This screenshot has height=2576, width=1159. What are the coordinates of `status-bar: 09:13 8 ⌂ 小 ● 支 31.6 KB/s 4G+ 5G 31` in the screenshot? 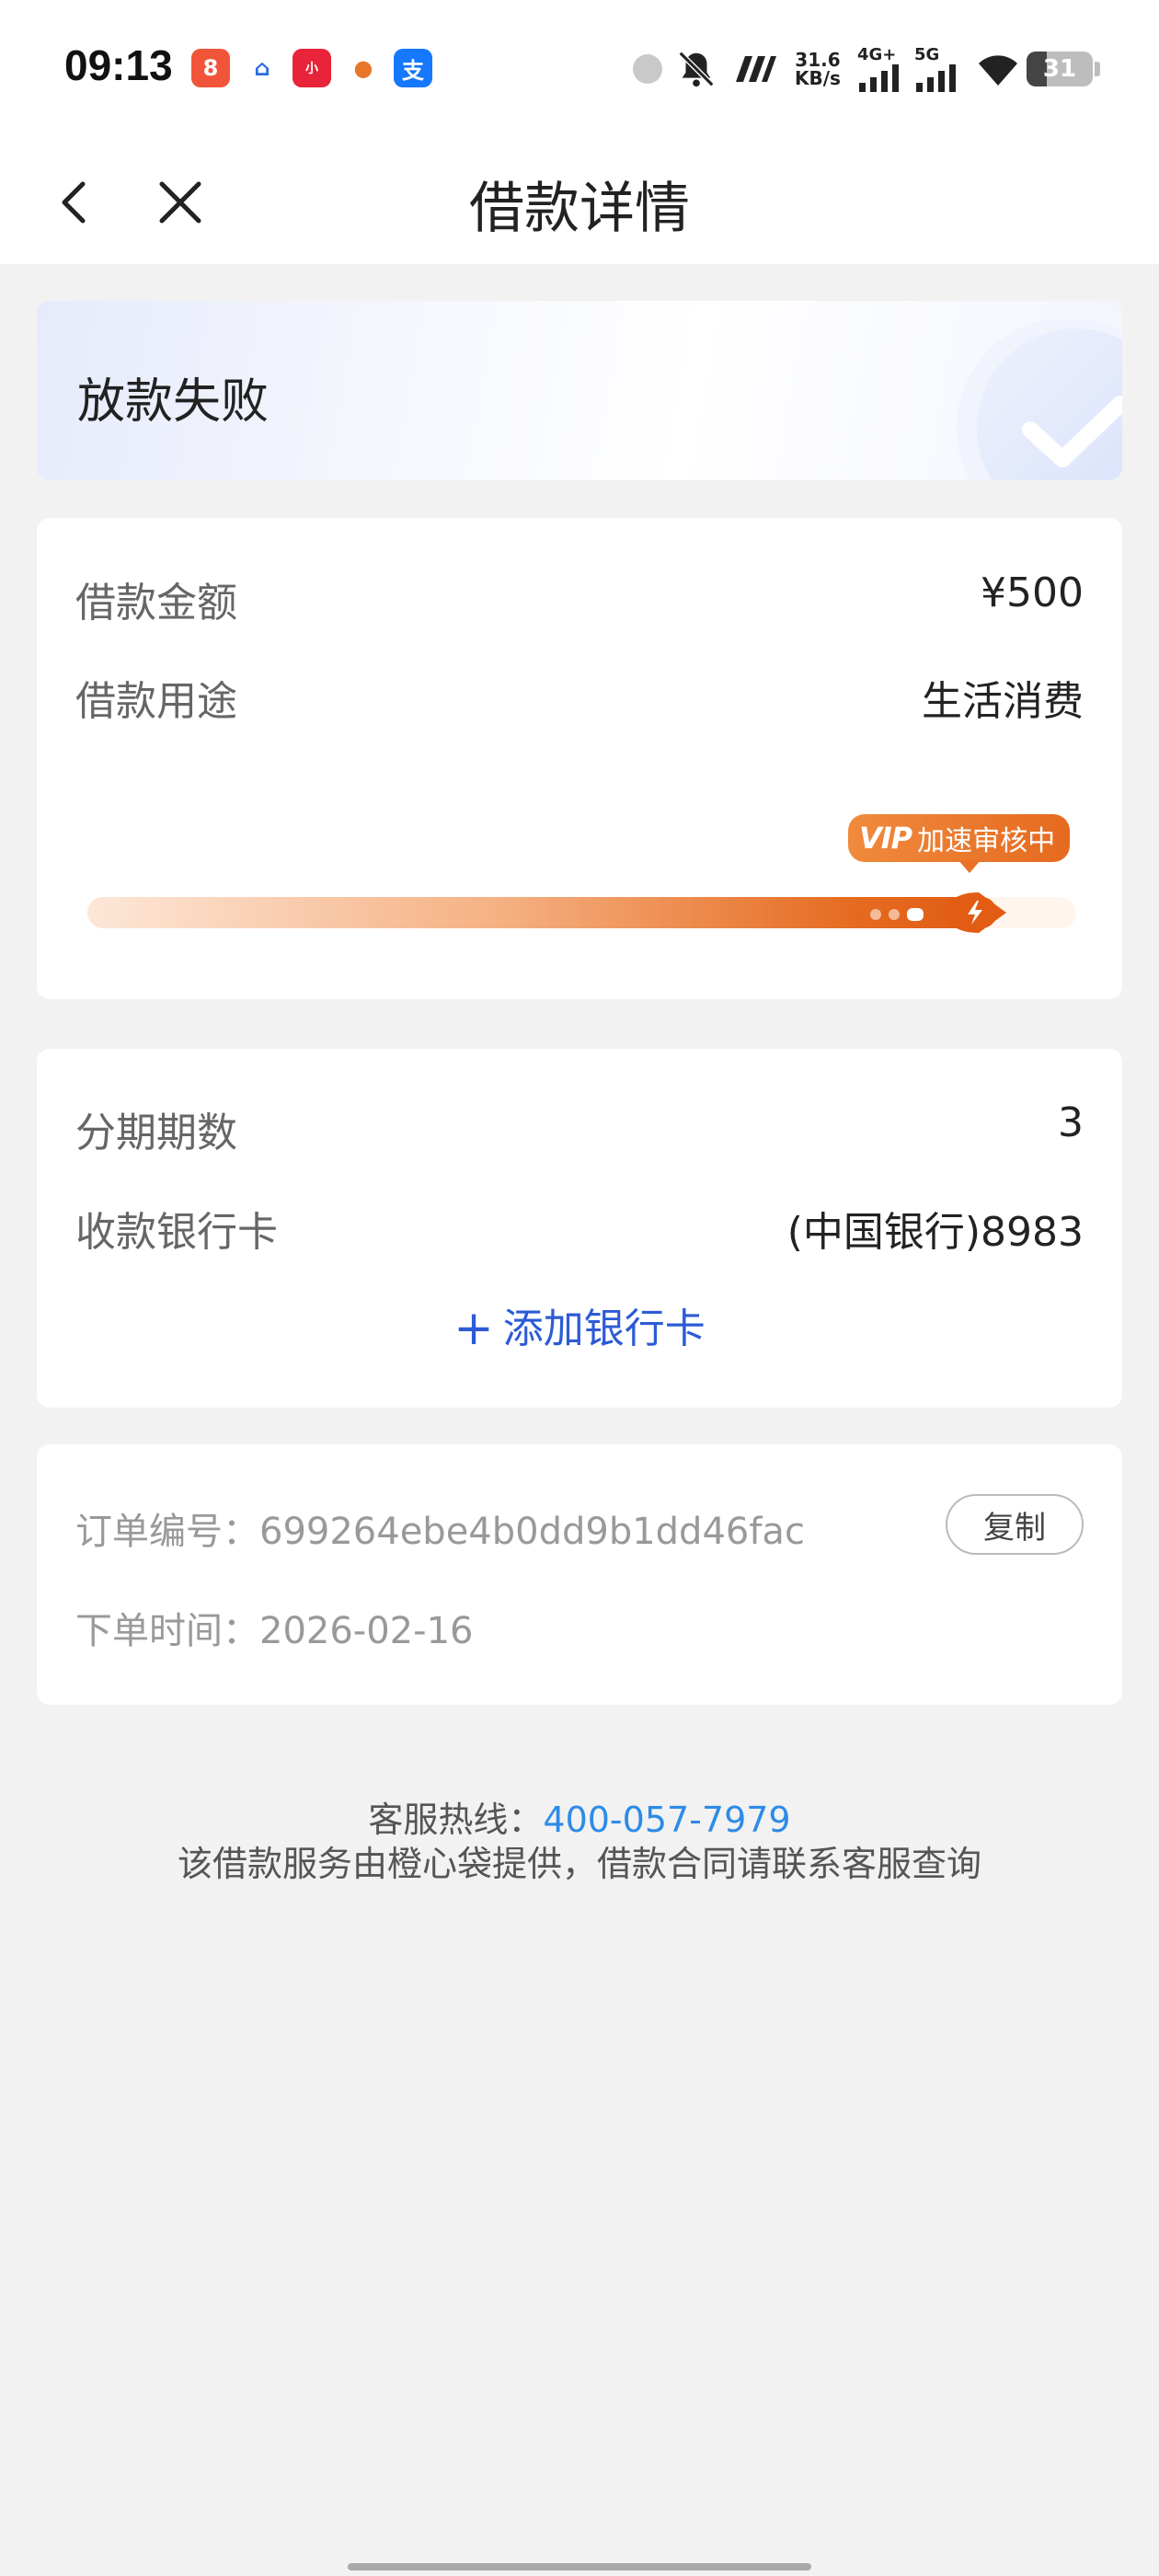 It's located at (579, 69).